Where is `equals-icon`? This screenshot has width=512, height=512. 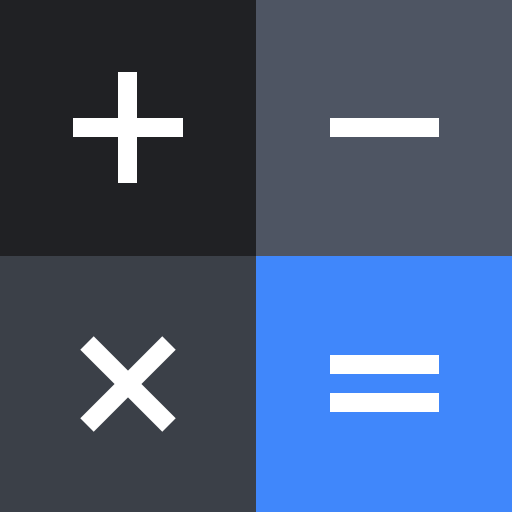
equals-icon is located at coordinates (384, 383).